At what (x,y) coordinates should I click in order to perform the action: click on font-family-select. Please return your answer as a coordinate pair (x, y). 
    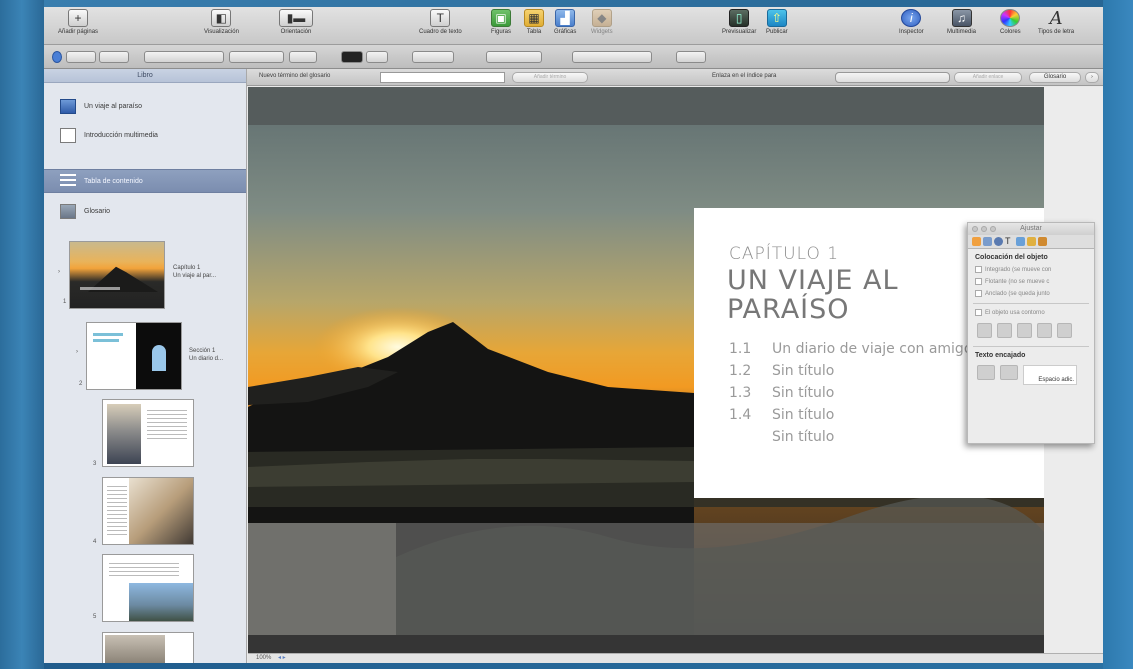
    Looking at the image, I should click on (184, 57).